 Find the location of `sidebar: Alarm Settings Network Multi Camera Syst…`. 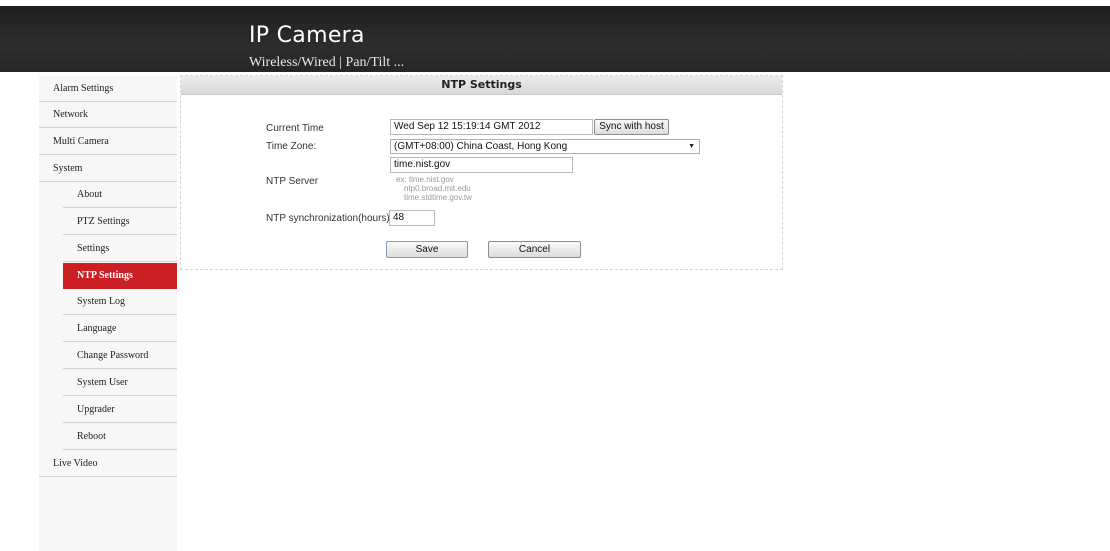

sidebar: Alarm Settings Network Multi Camera Syst… is located at coordinates (108, 313).